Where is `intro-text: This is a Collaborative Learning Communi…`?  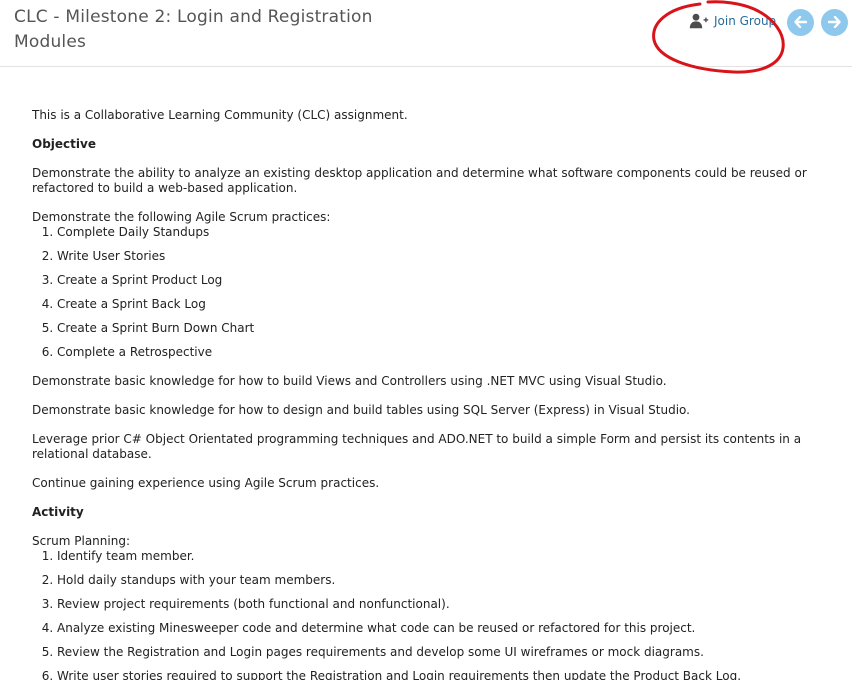 intro-text: This is a Collaborative Learning Communi… is located at coordinates (220, 115).